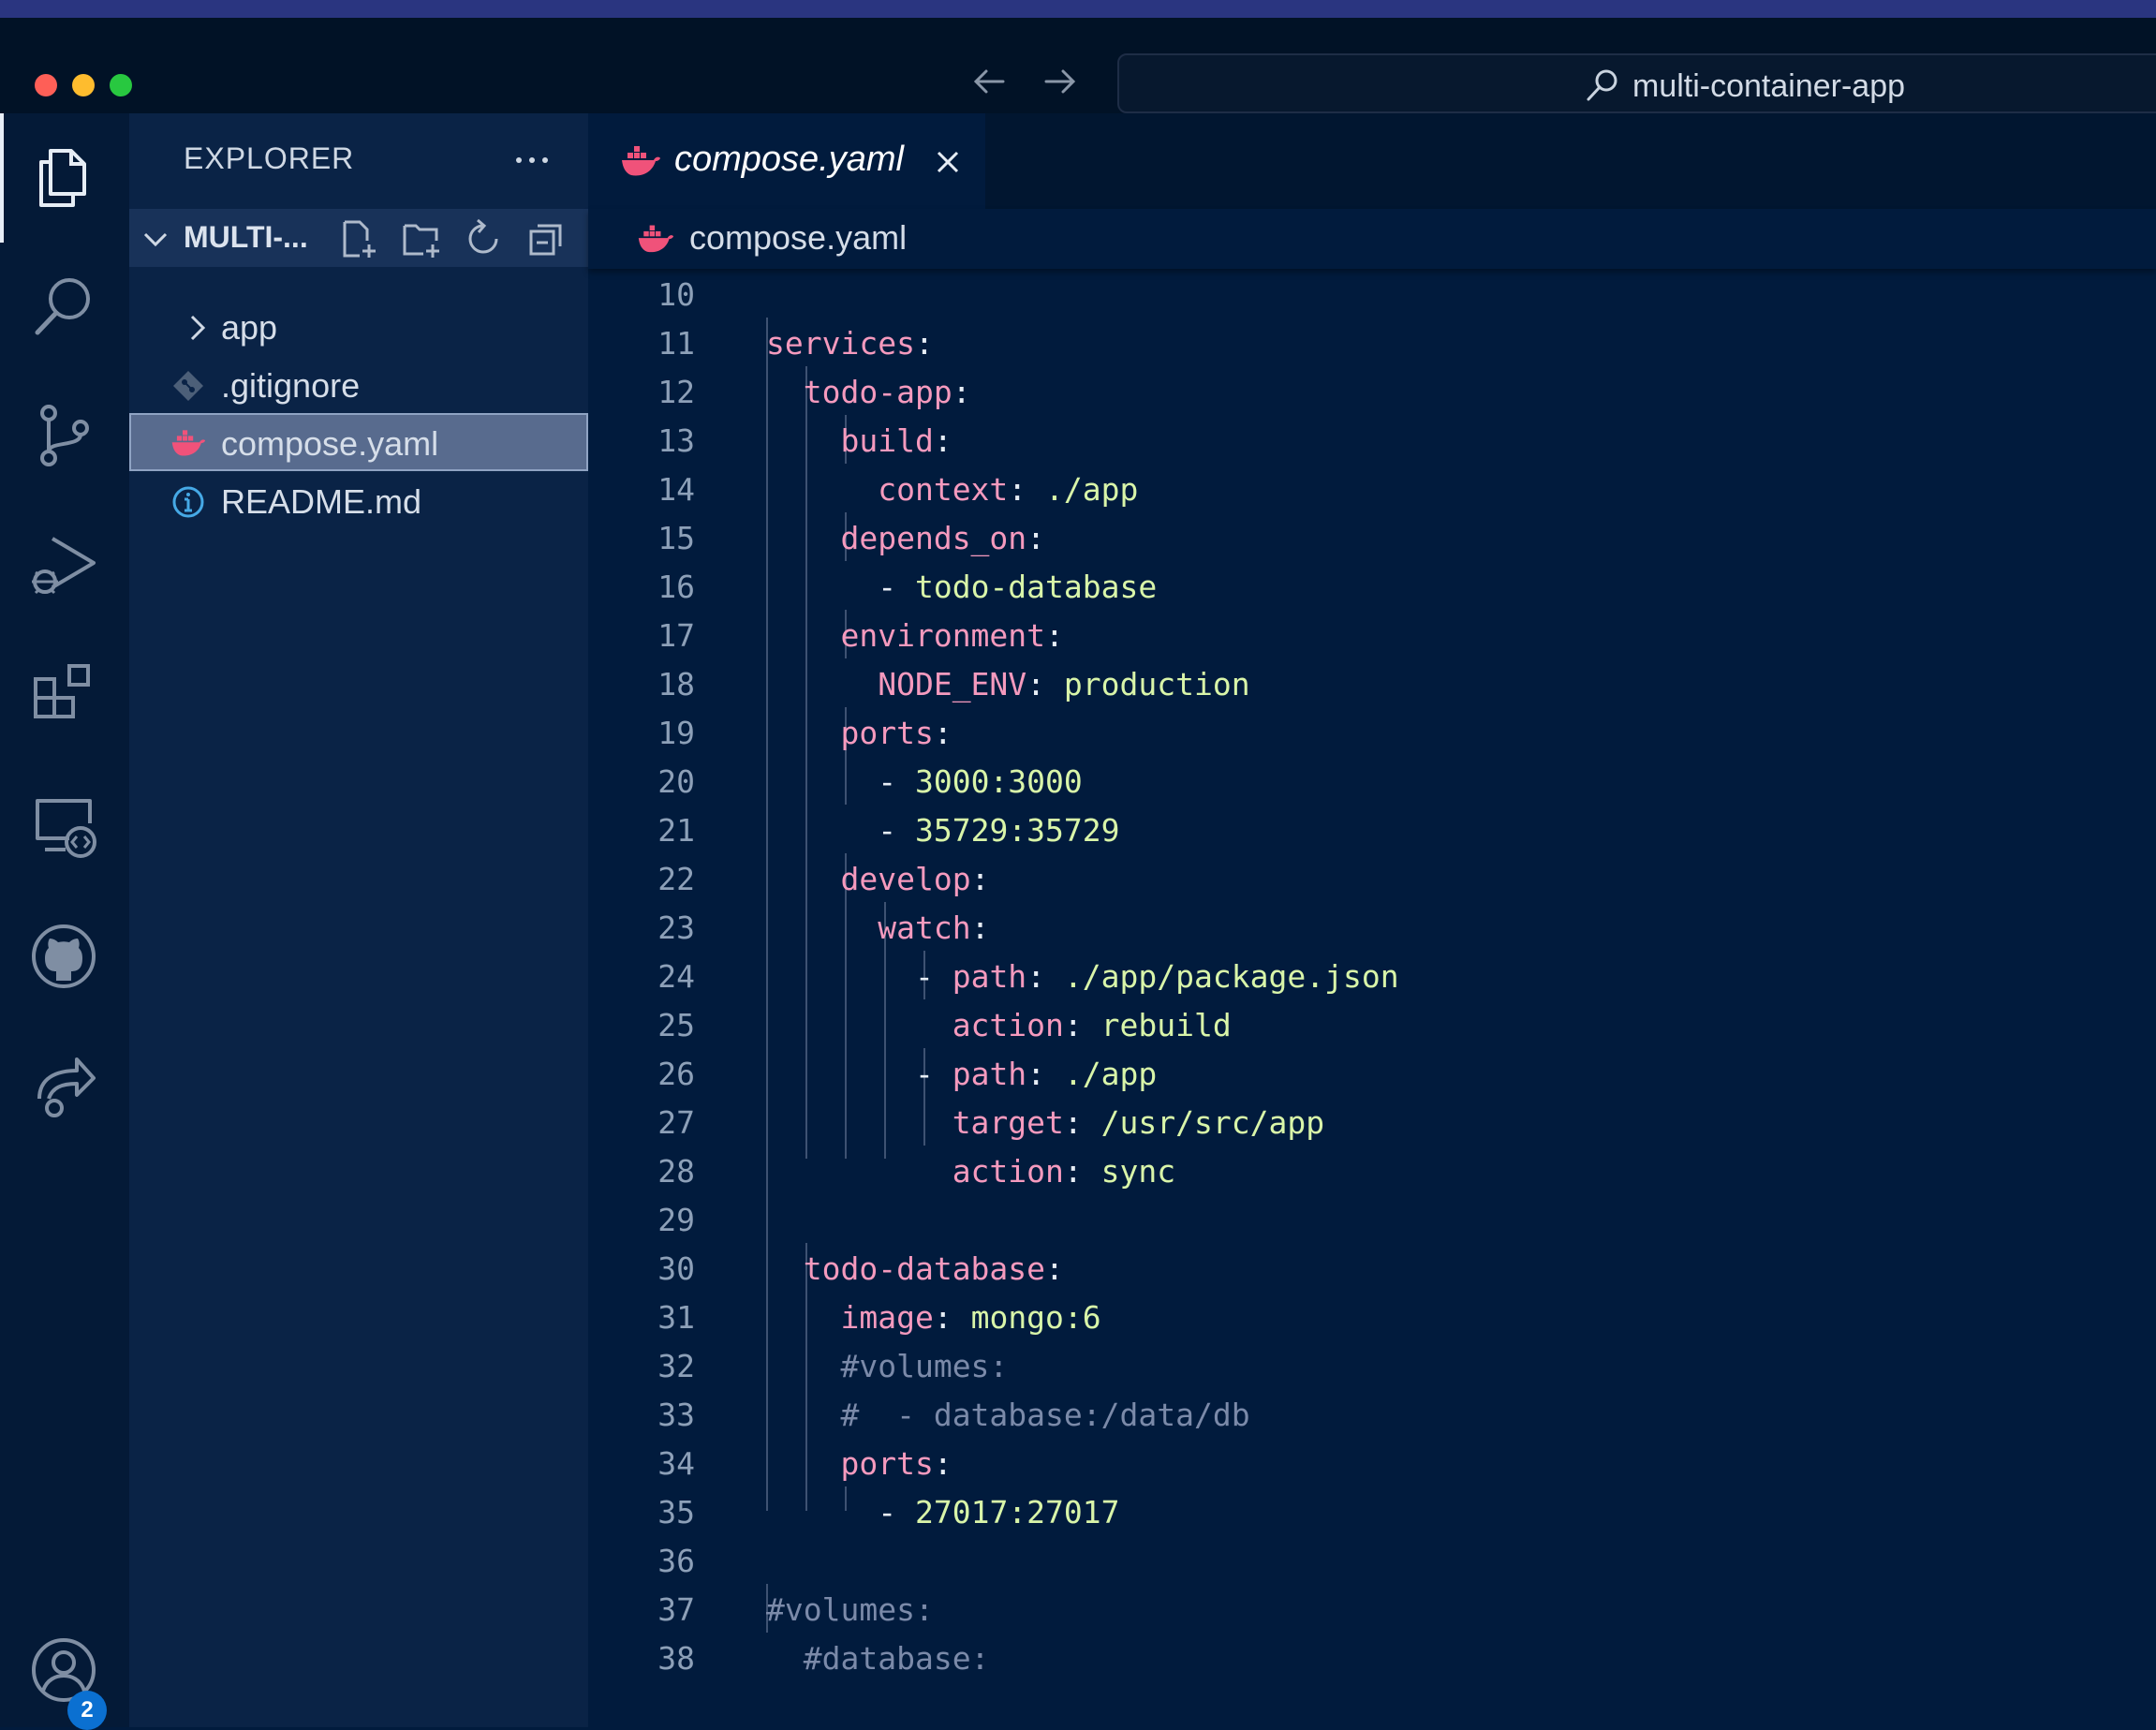 This screenshot has width=2156, height=1730. What do you see at coordinates (1372, 781) in the screenshot?
I see `code-line: 20 - 3000:3000` at bounding box center [1372, 781].